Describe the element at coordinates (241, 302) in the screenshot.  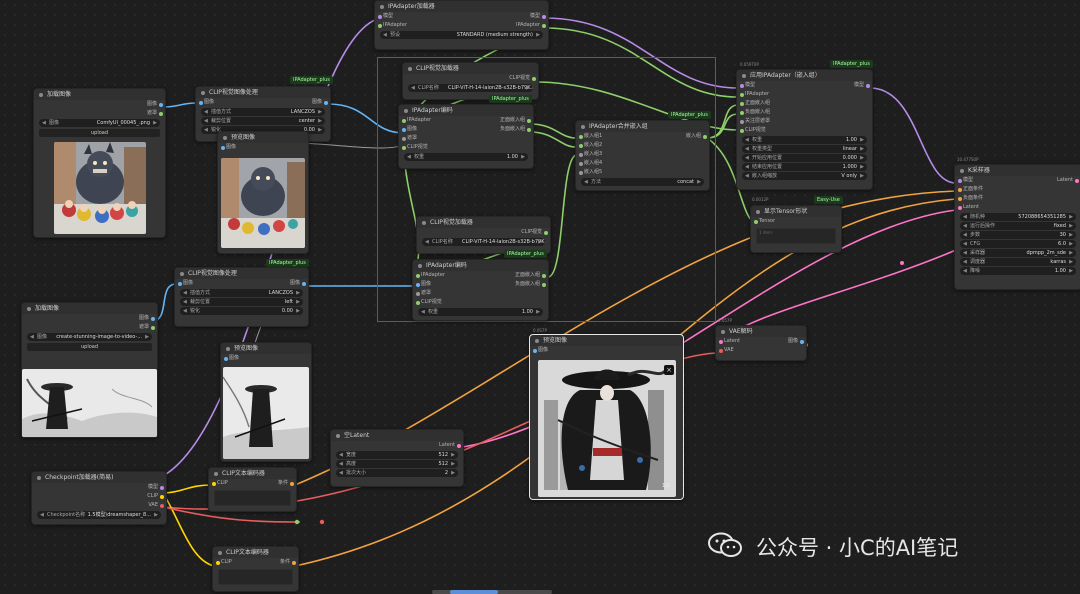
I see `crop-position-combo: ◀ 裁剪位置 left ▶` at that location.